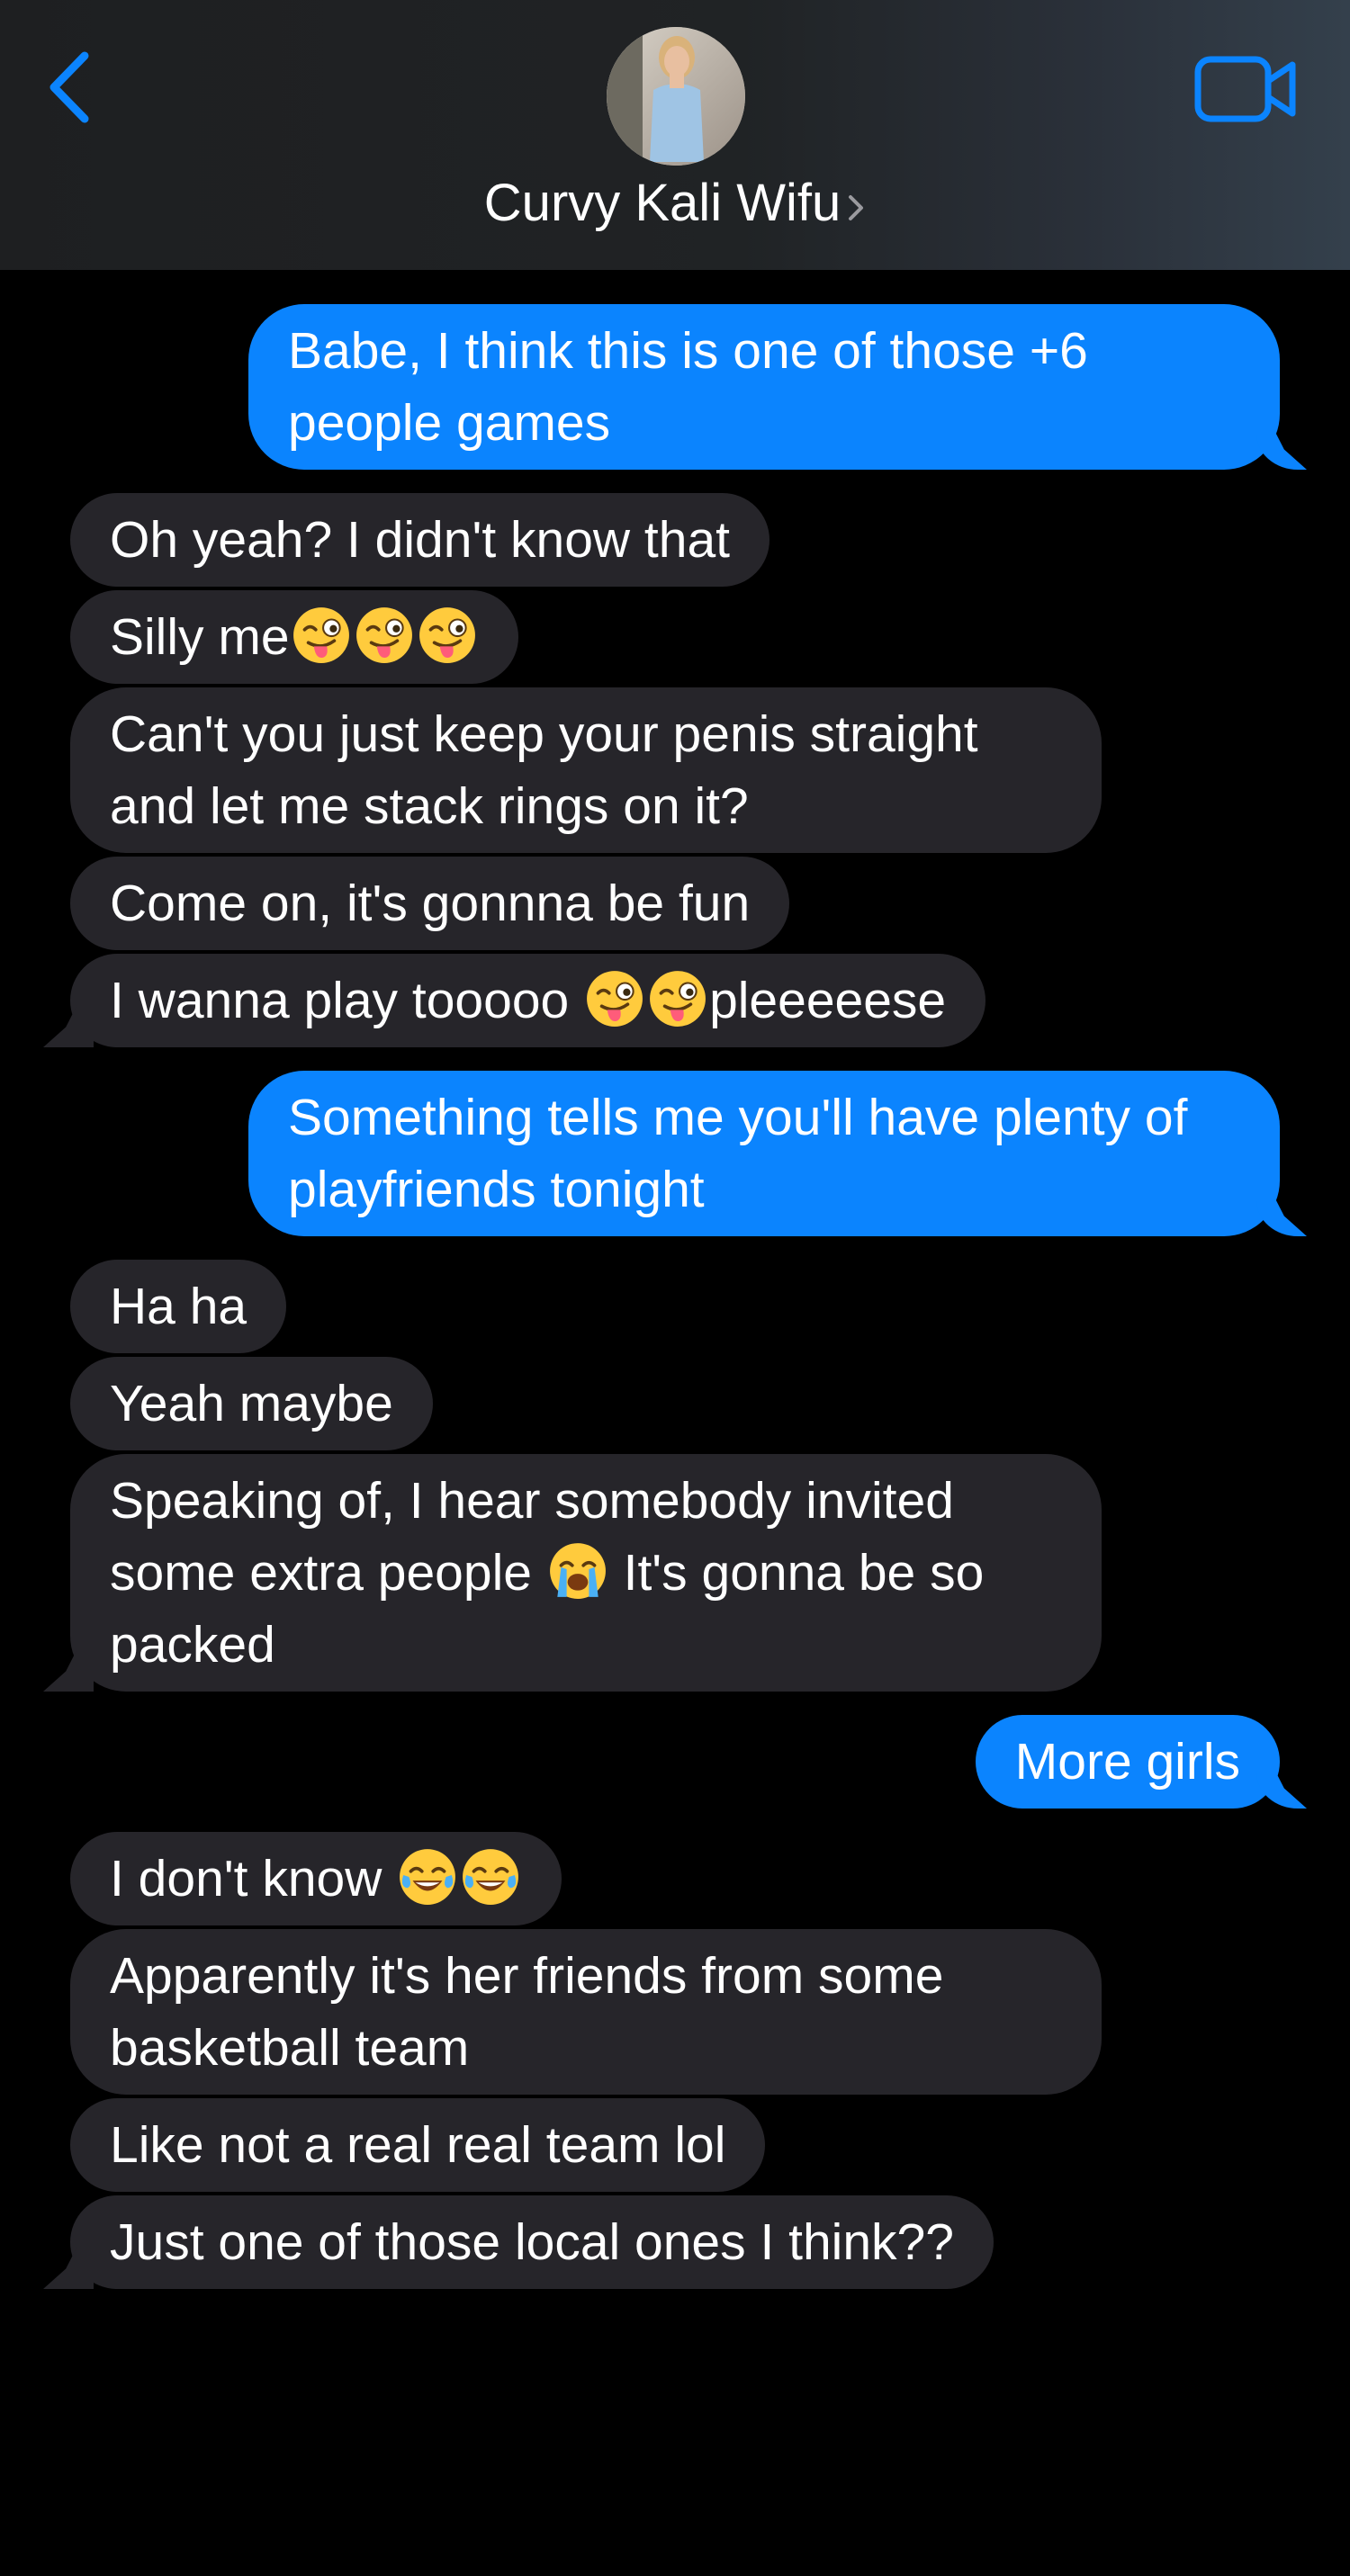  I want to click on sent-message-bubble: More girls, so click(1127, 1762).